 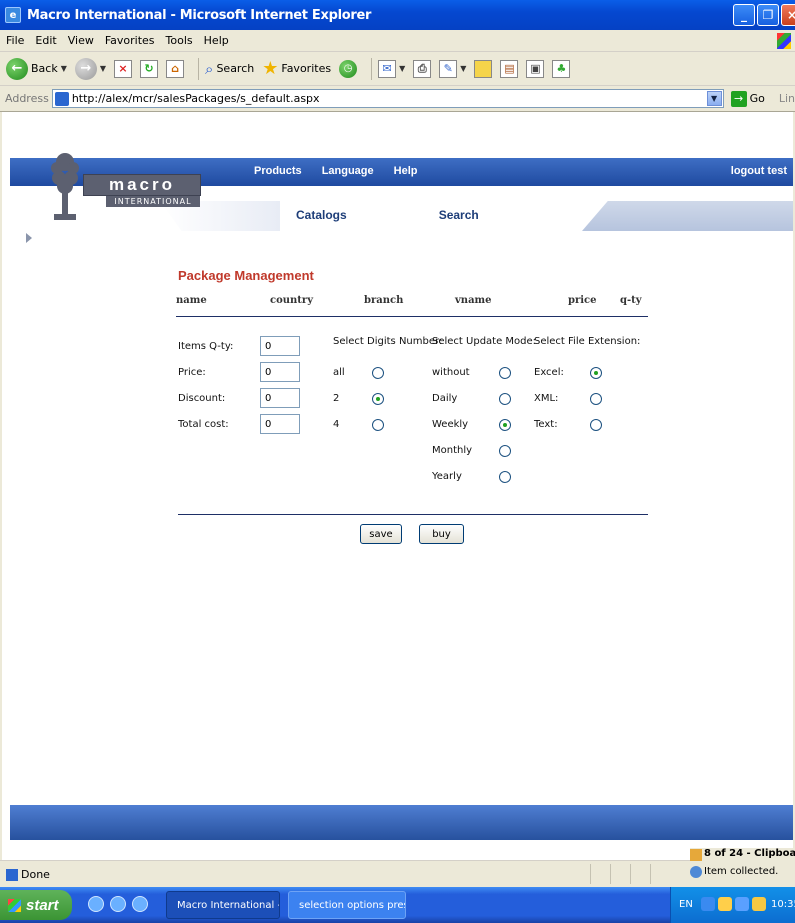 What do you see at coordinates (296, 68) in the screenshot?
I see `favorites-button: ★ Favorites` at bounding box center [296, 68].